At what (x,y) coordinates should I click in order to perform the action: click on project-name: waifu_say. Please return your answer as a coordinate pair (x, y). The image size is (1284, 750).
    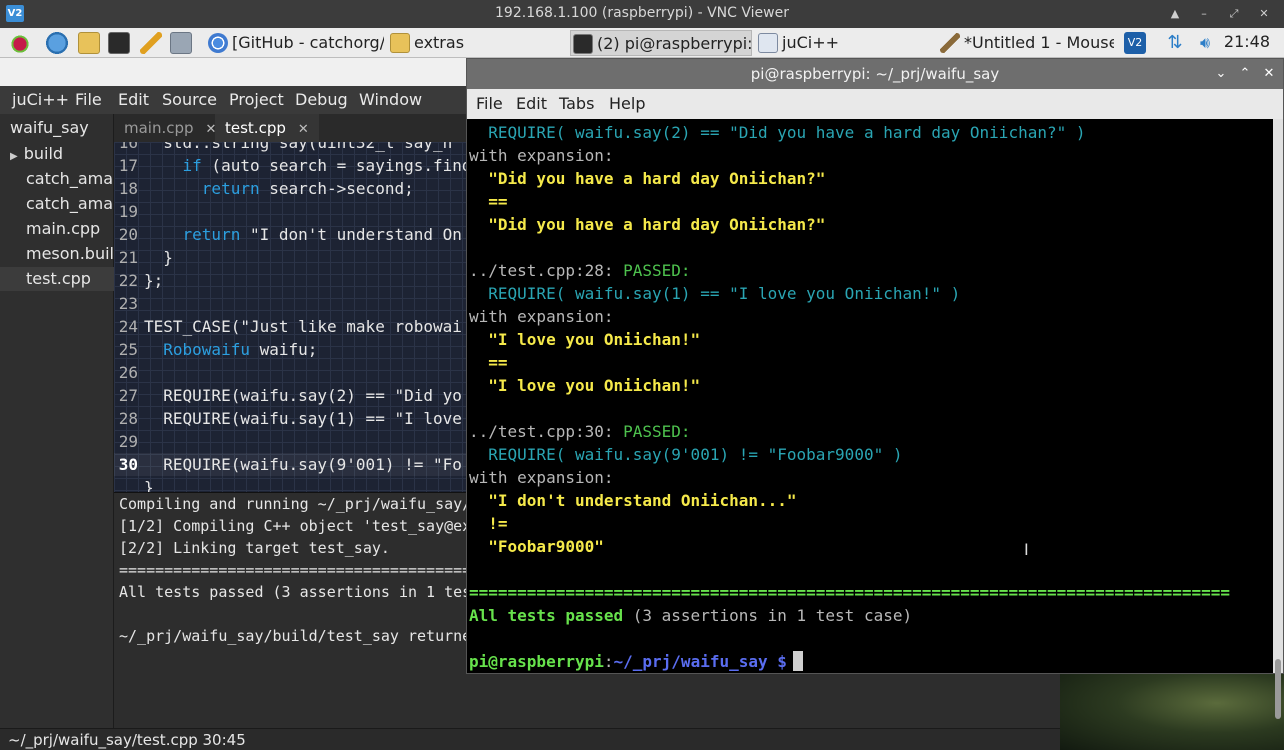
    Looking at the image, I should click on (57, 128).